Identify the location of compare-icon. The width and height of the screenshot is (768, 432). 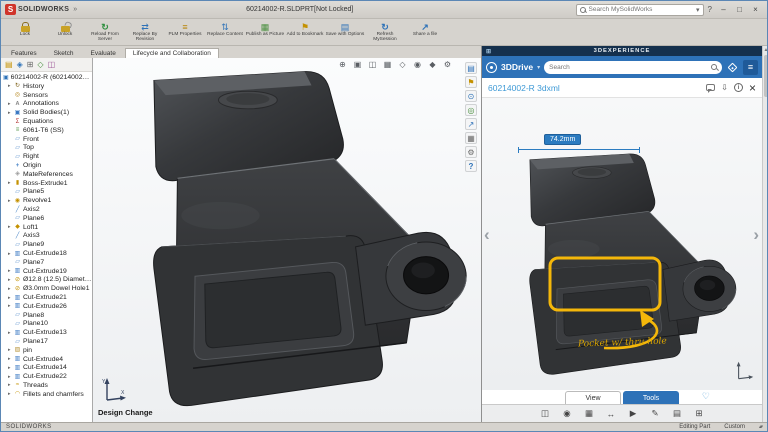
(677, 414).